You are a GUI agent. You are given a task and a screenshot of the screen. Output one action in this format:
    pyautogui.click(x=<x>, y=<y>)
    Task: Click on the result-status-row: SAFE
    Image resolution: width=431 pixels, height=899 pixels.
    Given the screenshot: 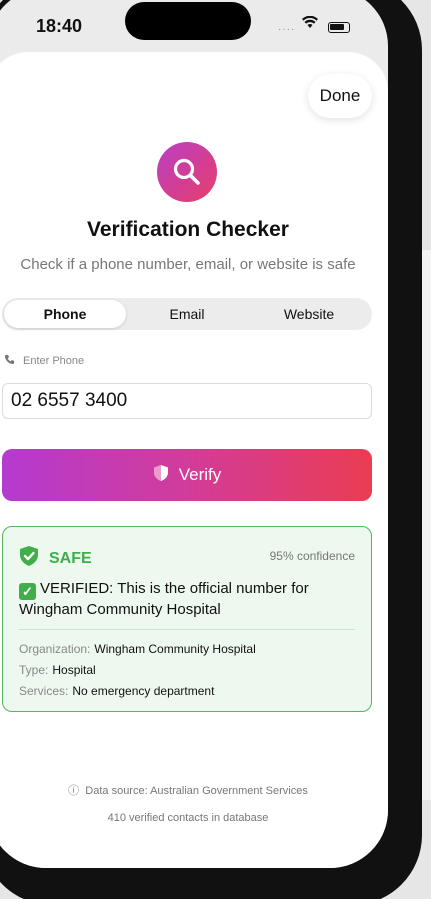 What is the action you would take?
    pyautogui.click(x=55, y=558)
    